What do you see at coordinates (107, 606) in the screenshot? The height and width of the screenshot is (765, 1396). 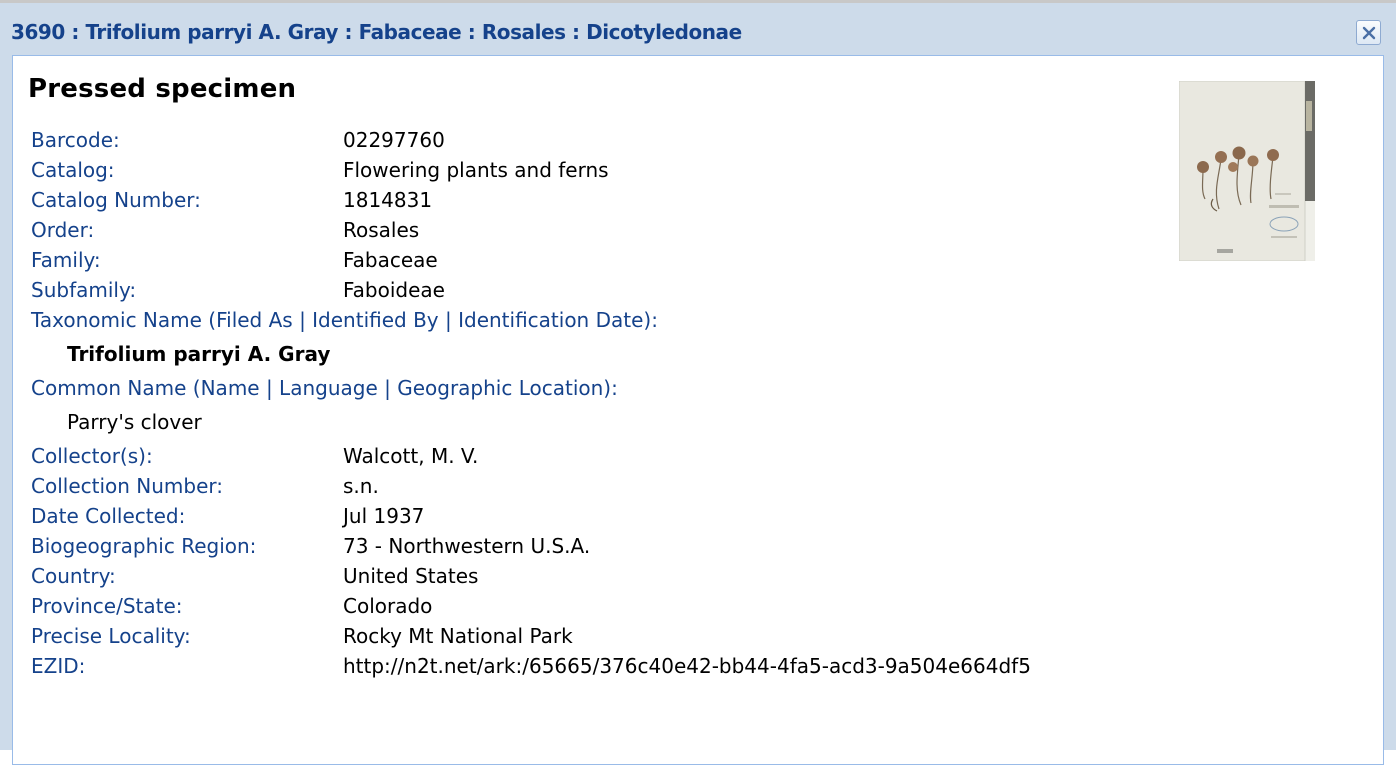 I see `province-state-label: Province/State:` at bounding box center [107, 606].